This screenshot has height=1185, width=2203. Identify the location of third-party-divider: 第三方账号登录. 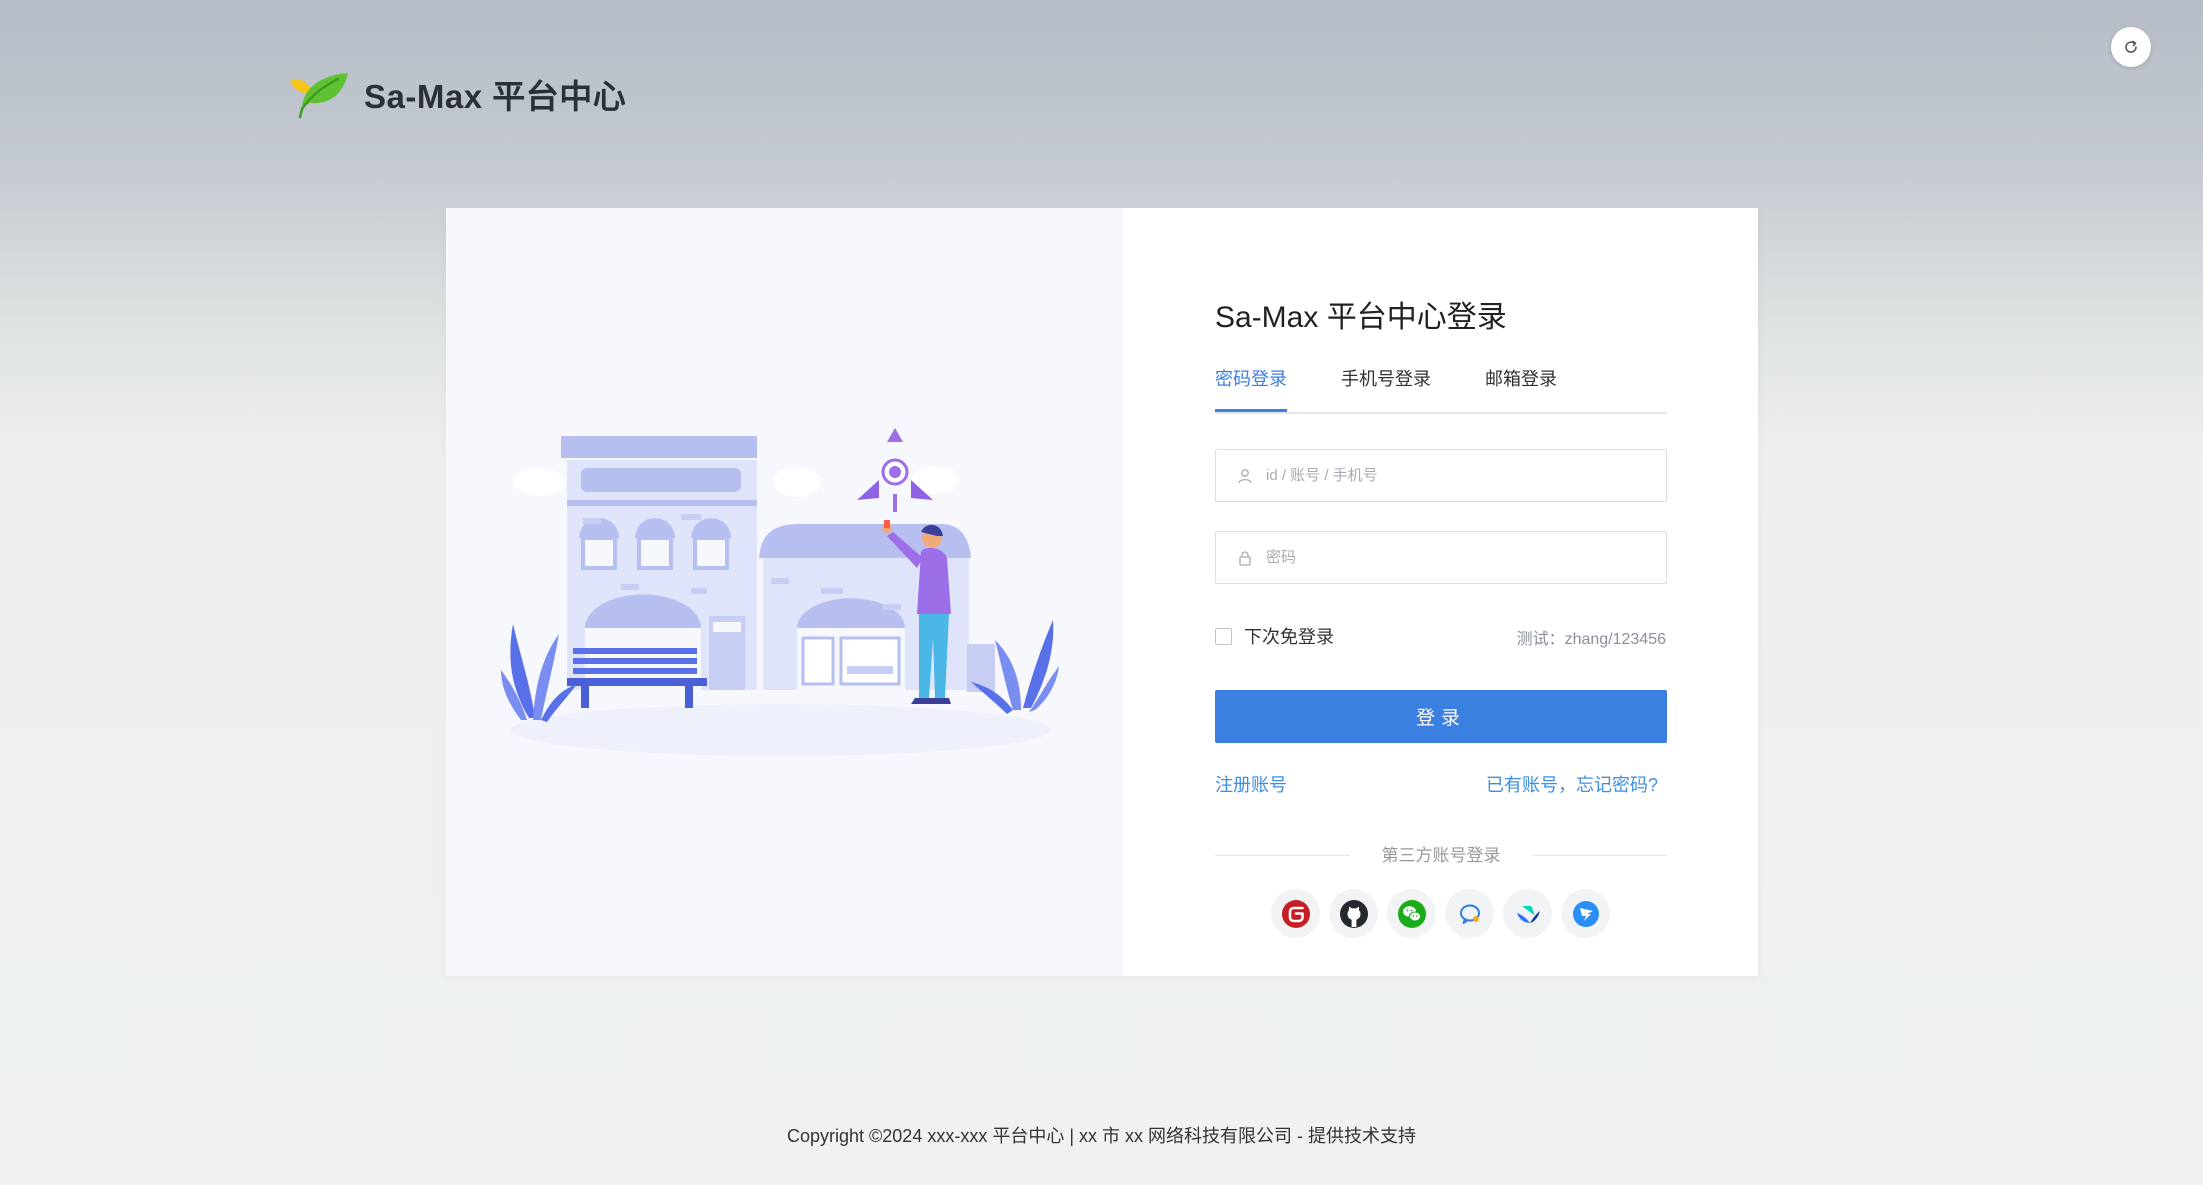
(1441, 856).